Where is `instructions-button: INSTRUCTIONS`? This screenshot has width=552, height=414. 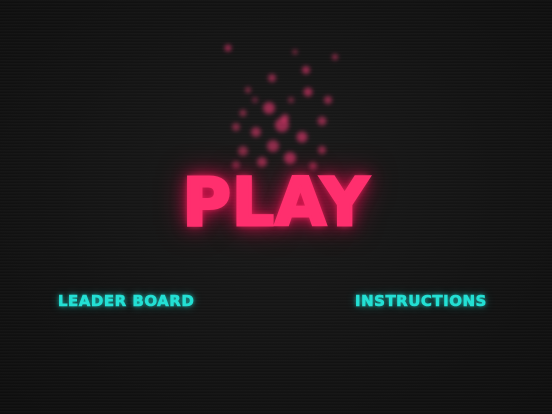
instructions-button: INSTRUCTIONS is located at coordinates (421, 301).